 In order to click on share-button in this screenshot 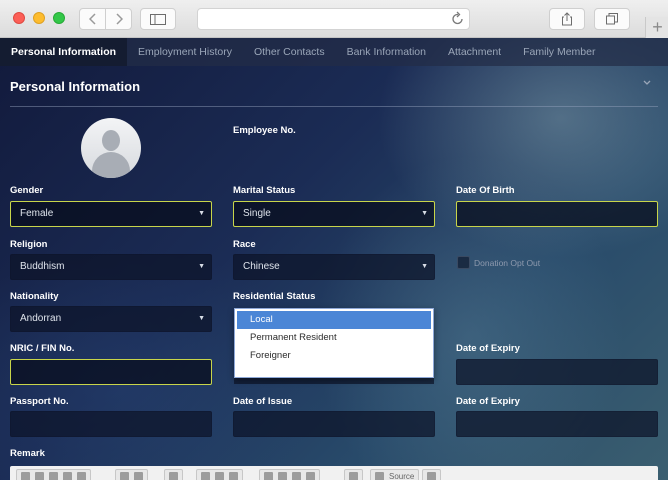, I will do `click(567, 19)`.